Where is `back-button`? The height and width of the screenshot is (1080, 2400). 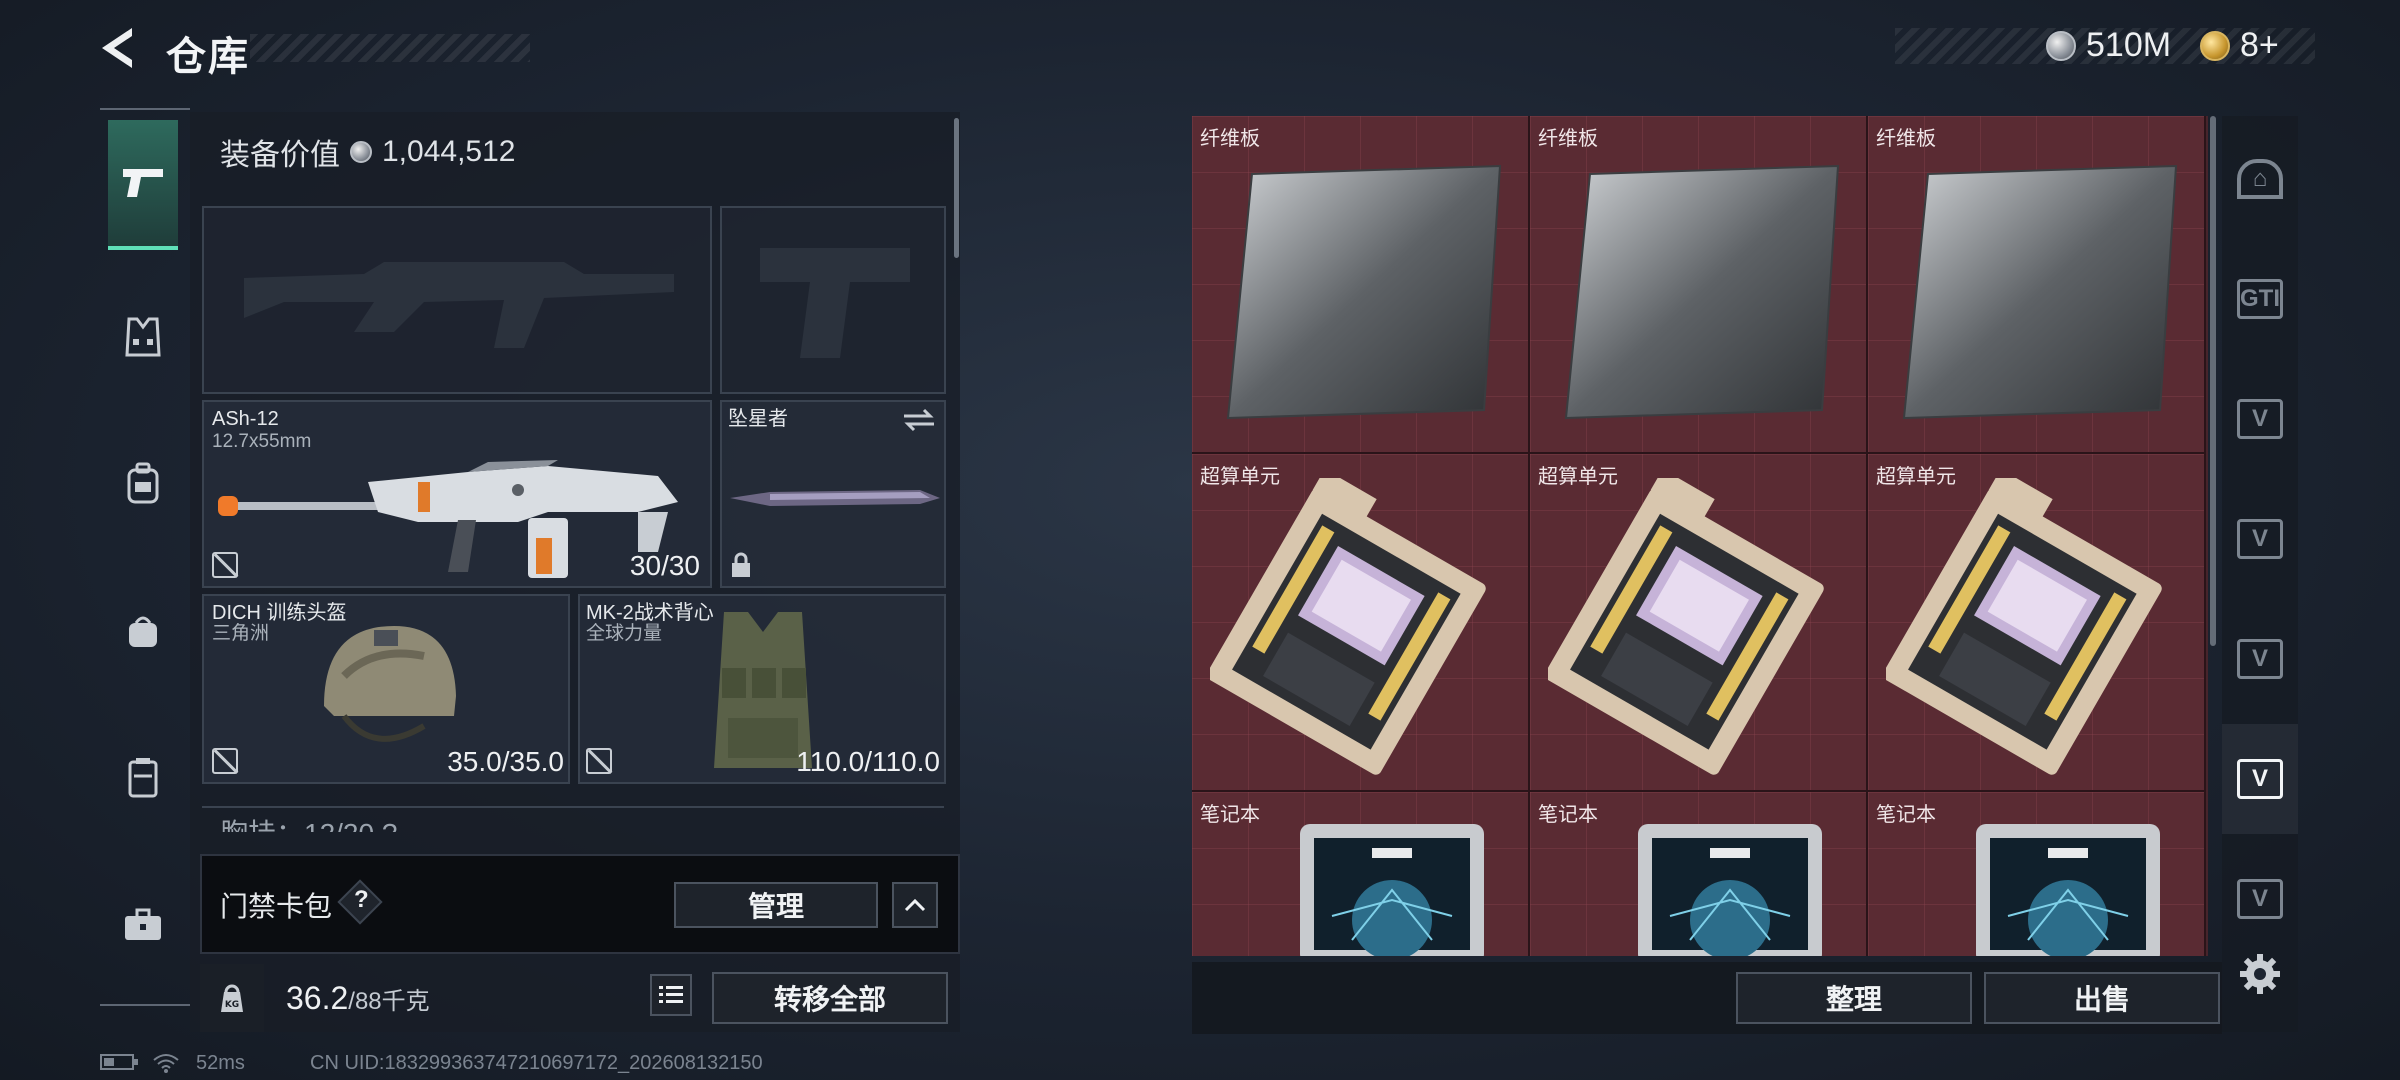
back-button is located at coordinates (118, 48).